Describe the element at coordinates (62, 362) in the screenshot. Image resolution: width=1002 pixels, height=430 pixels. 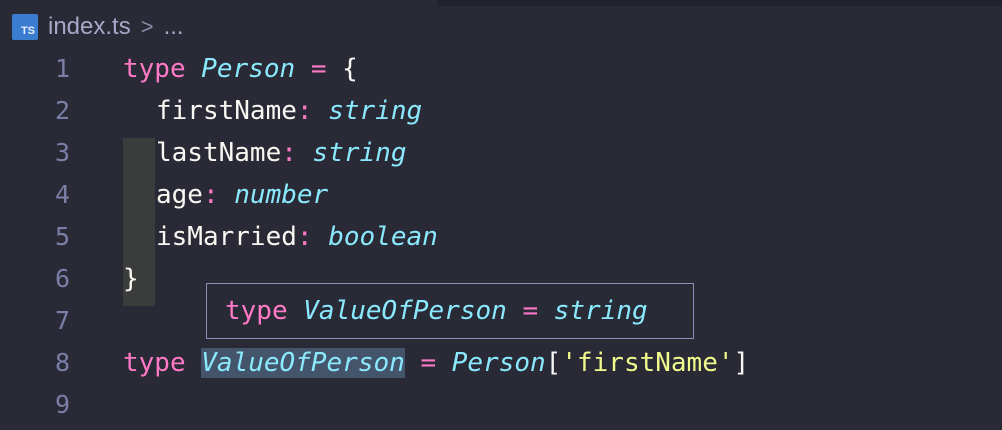
I see `line-number: 8` at that location.